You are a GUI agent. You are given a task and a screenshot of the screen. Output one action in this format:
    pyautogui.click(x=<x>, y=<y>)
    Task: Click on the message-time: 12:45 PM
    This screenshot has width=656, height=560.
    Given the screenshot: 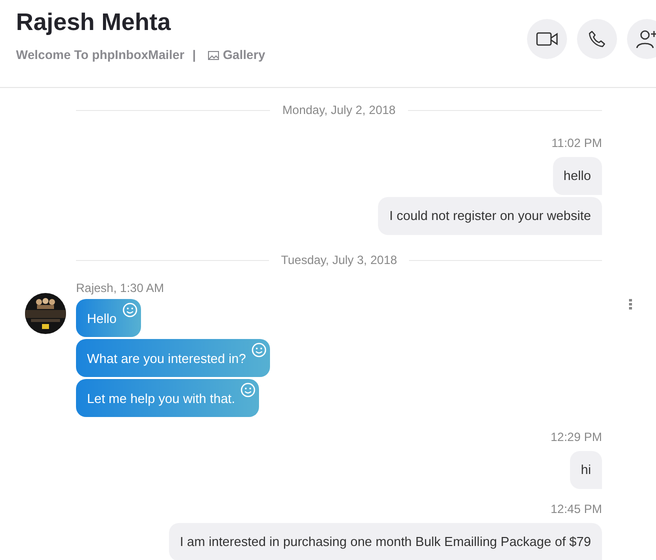 What is the action you would take?
    pyautogui.click(x=576, y=509)
    